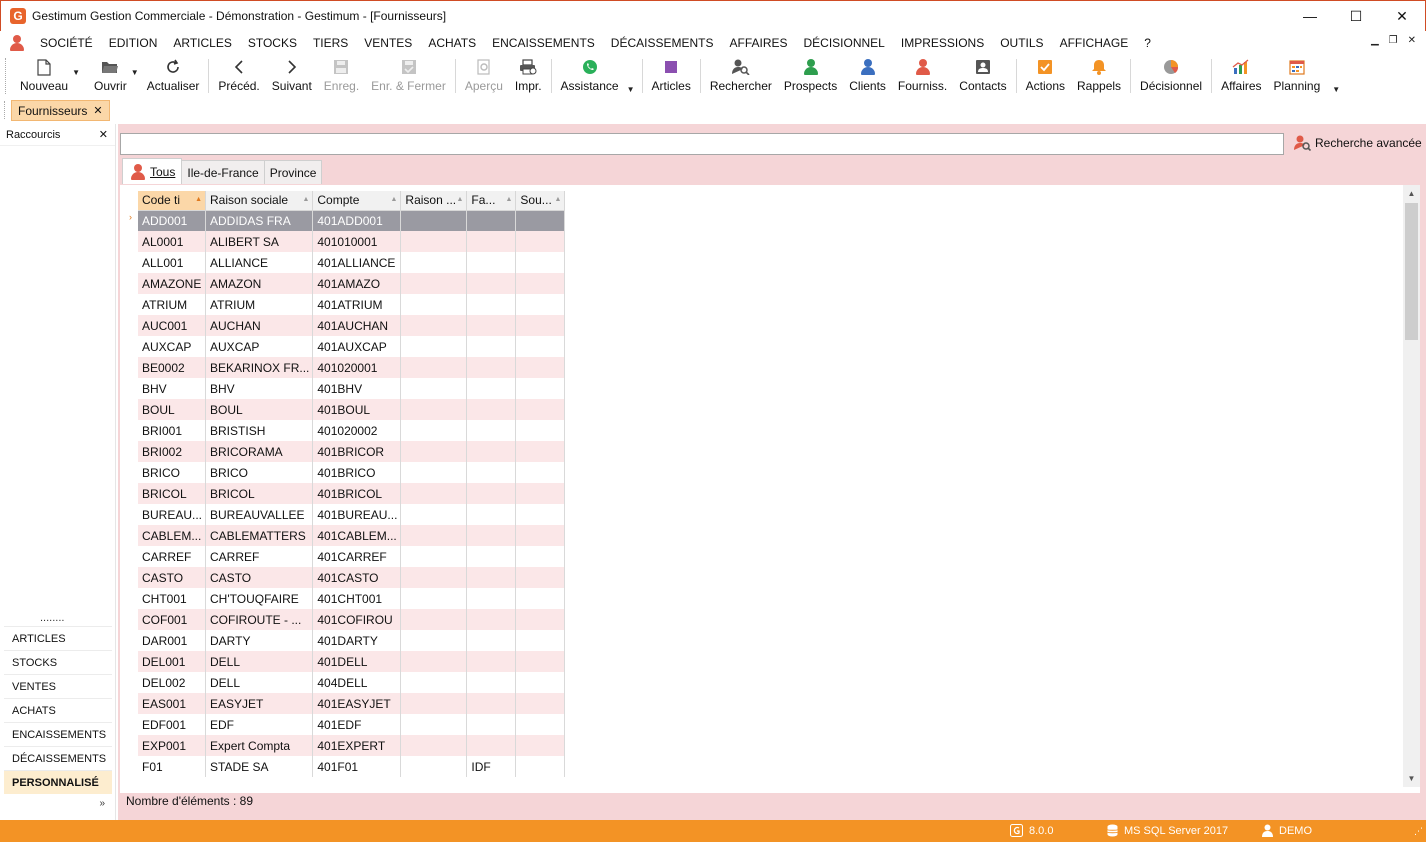 Image resolution: width=1426 pixels, height=842 pixels. Describe the element at coordinates (671, 75) in the screenshot. I see `articles-button: Articles` at that location.